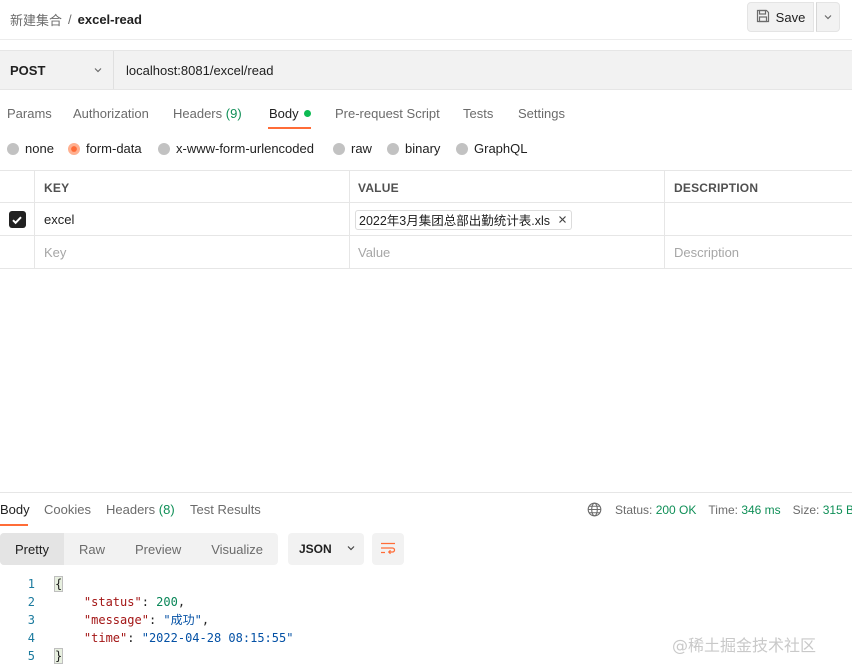 This screenshot has width=852, height=672. Describe the element at coordinates (29, 113) in the screenshot. I see `tab-params: Params` at that location.